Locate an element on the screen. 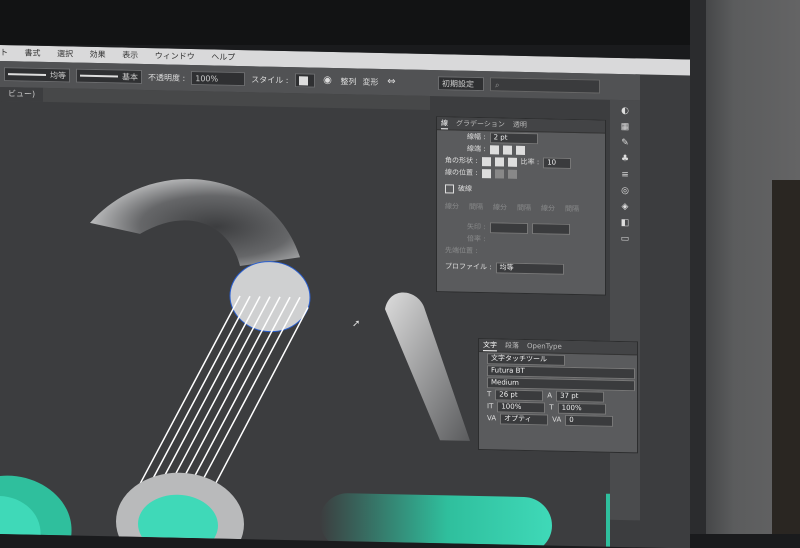 This screenshot has width=800, height=548. arrow-cursor-icon: ➚ is located at coordinates (356, 324).